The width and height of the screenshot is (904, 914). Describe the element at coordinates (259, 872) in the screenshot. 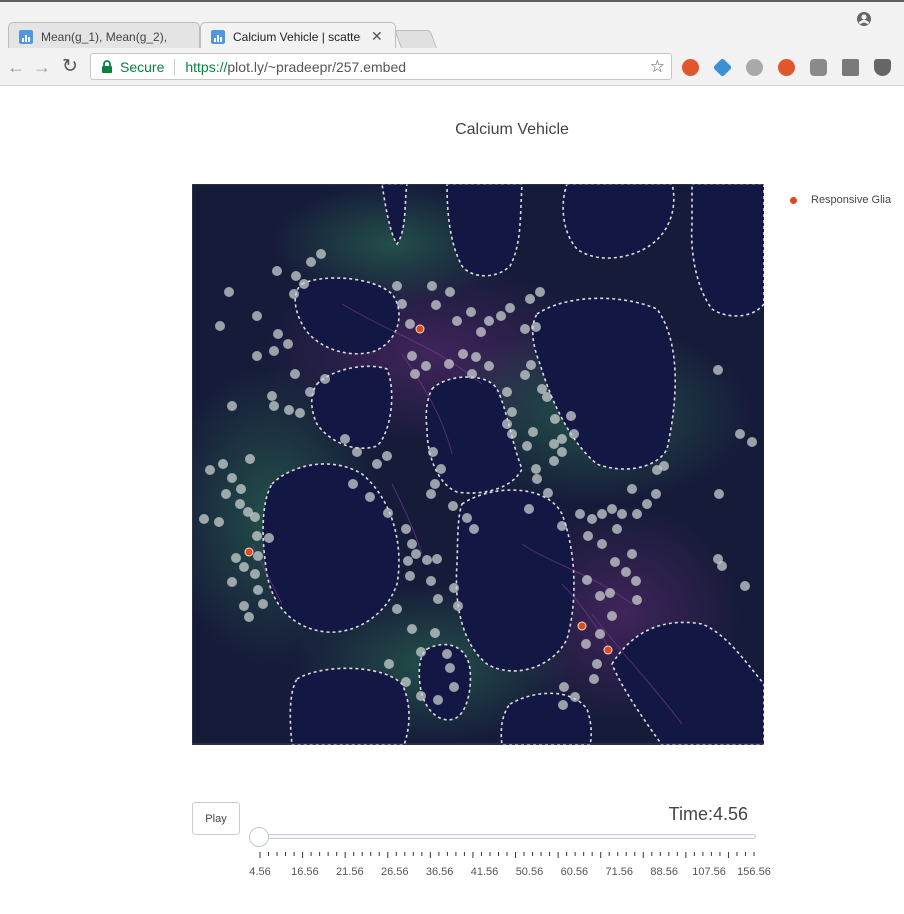

I see `slider-tick-label: 4.56` at that location.